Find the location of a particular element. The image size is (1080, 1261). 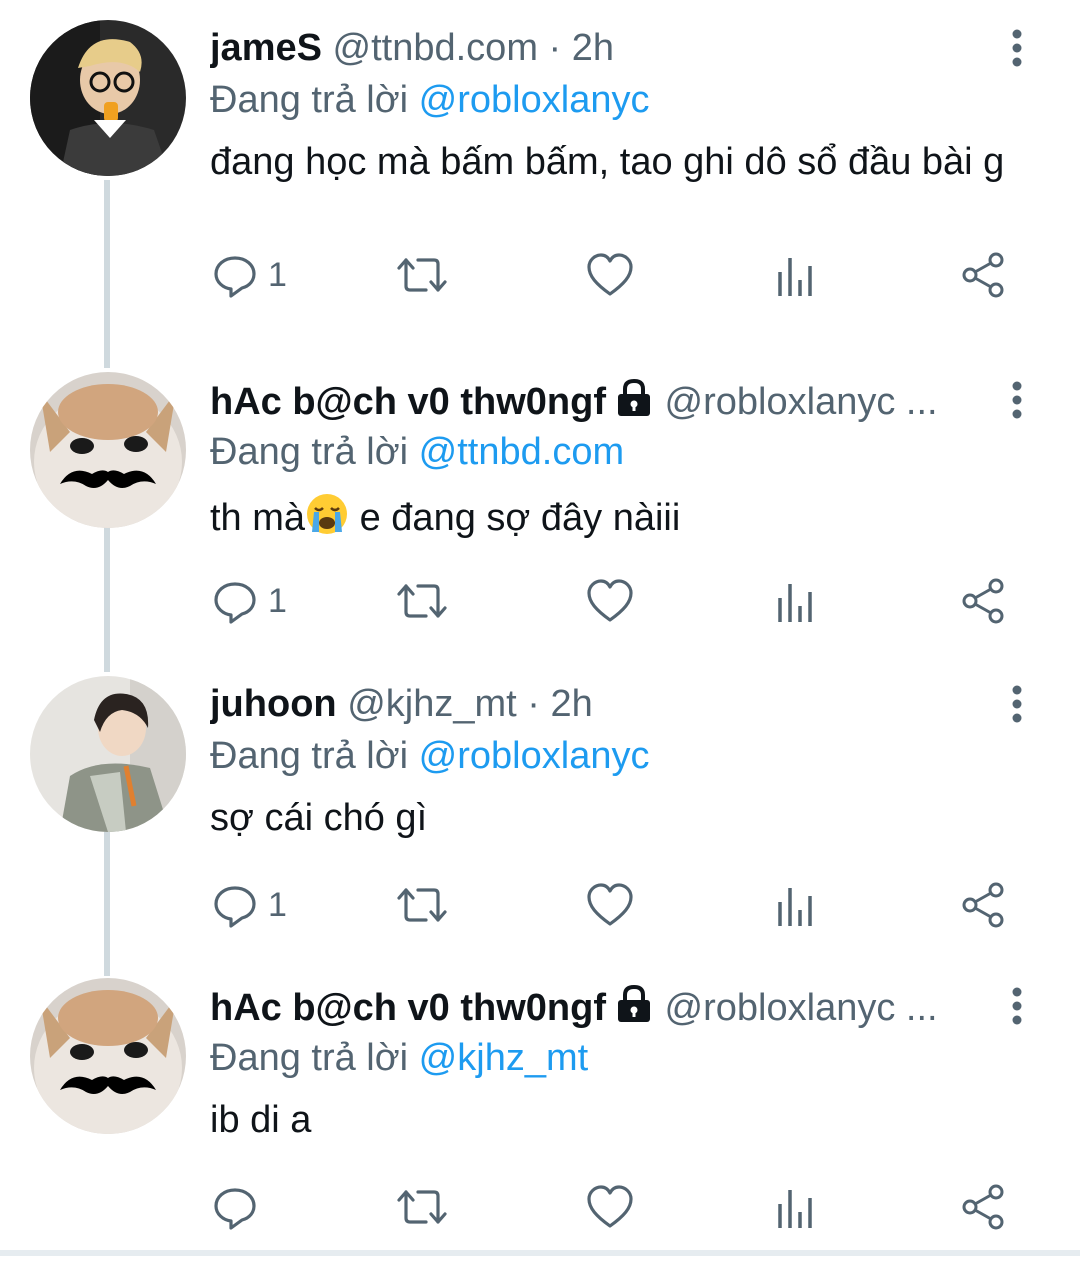

action-bar is located at coordinates (612, 1207).